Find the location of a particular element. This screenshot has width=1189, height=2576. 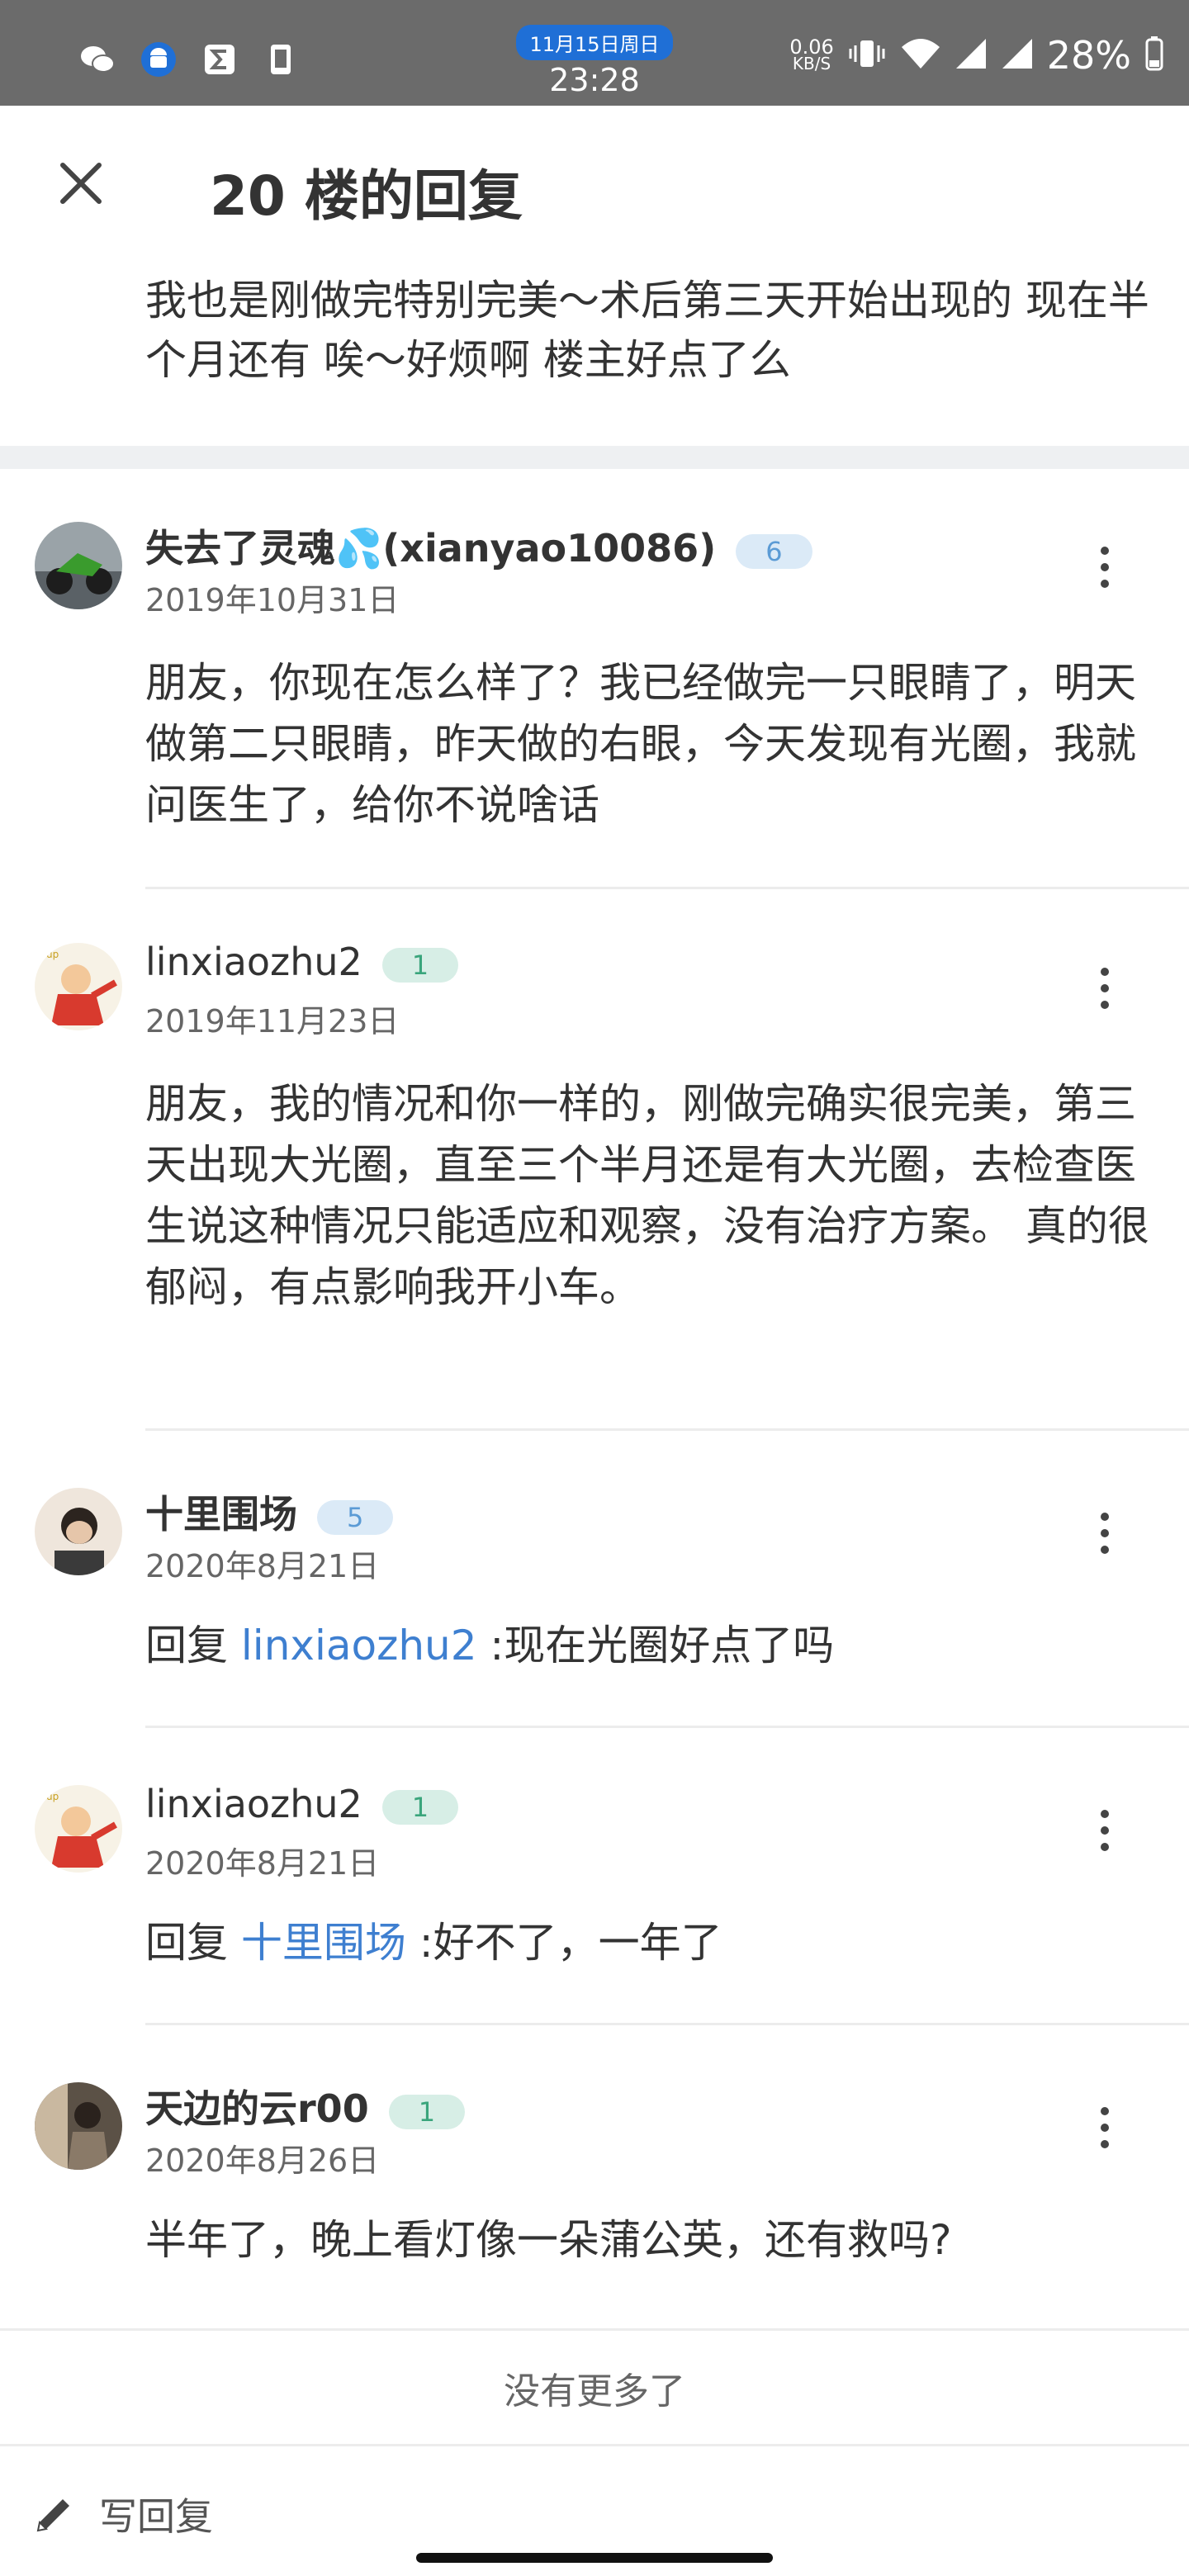

reply-date: 2019年11月23日 is located at coordinates (272, 1021).